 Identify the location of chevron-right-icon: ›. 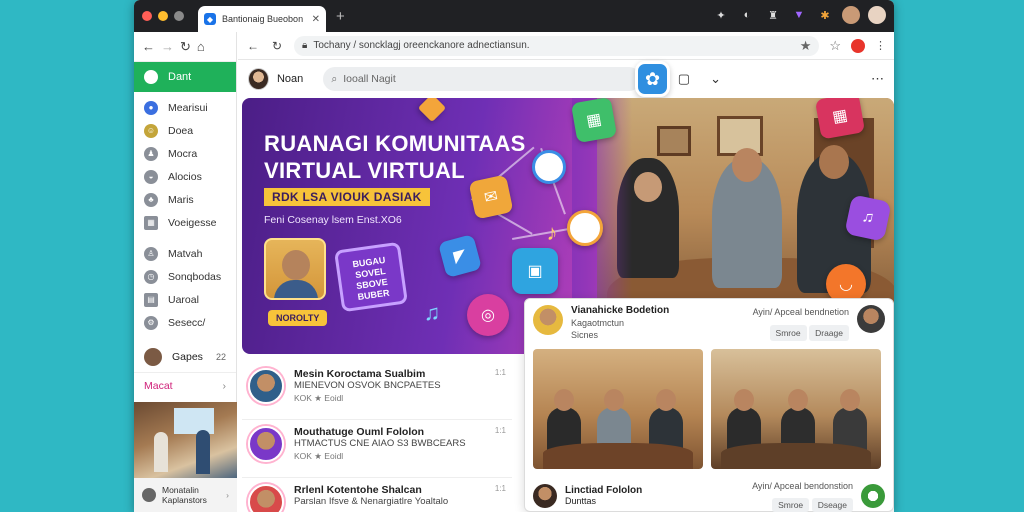
(227, 495).